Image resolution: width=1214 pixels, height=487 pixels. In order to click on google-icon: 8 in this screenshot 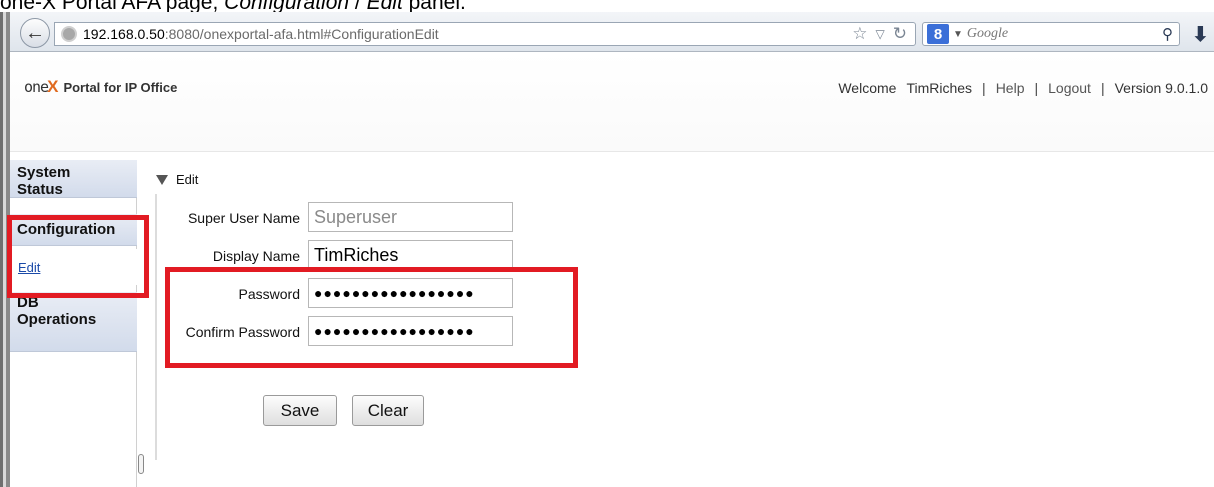, I will do `click(938, 34)`.